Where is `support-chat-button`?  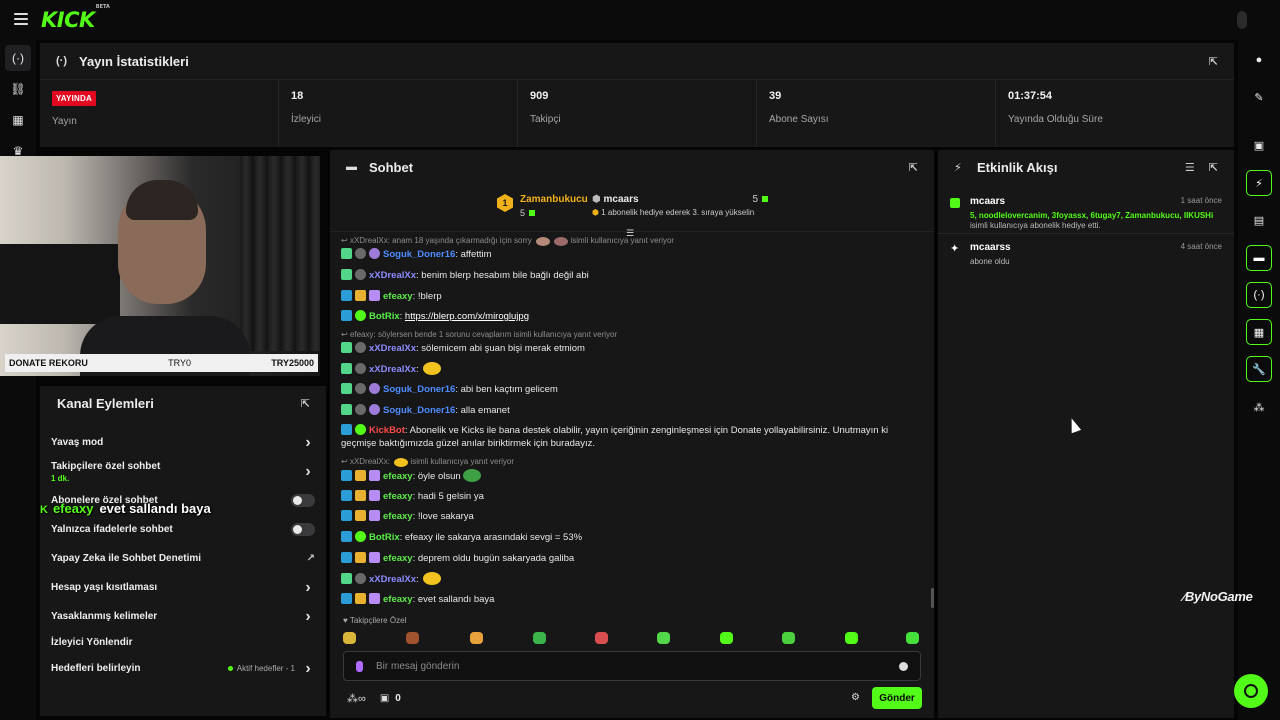 support-chat-button is located at coordinates (1251, 691).